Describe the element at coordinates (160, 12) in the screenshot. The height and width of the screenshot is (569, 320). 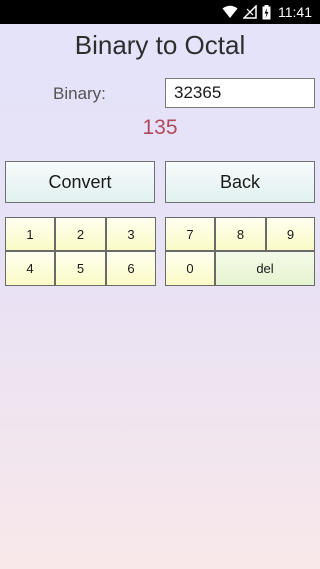
I see `status-bar: 11:41` at that location.